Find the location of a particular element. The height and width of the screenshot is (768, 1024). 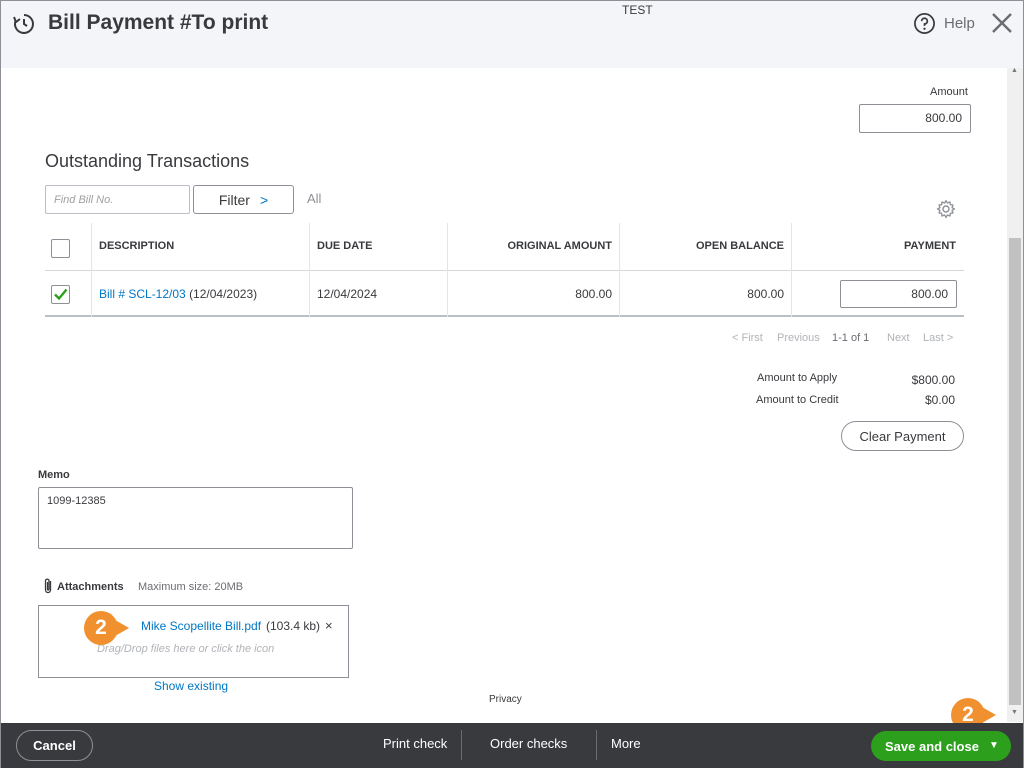

memo-field: 1099-12385 is located at coordinates (195, 518).